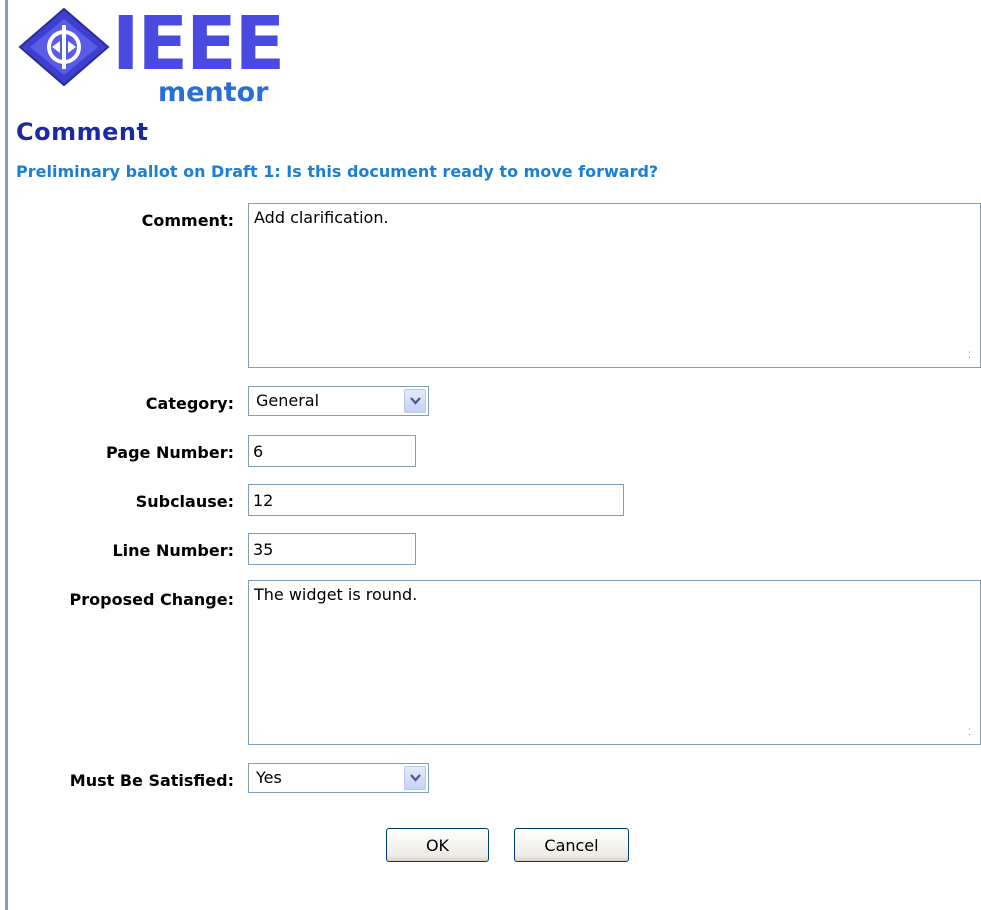 The width and height of the screenshot is (981, 910). What do you see at coordinates (269, 777) in the screenshot?
I see `must-be-satisfied-selected-value: Yes` at bounding box center [269, 777].